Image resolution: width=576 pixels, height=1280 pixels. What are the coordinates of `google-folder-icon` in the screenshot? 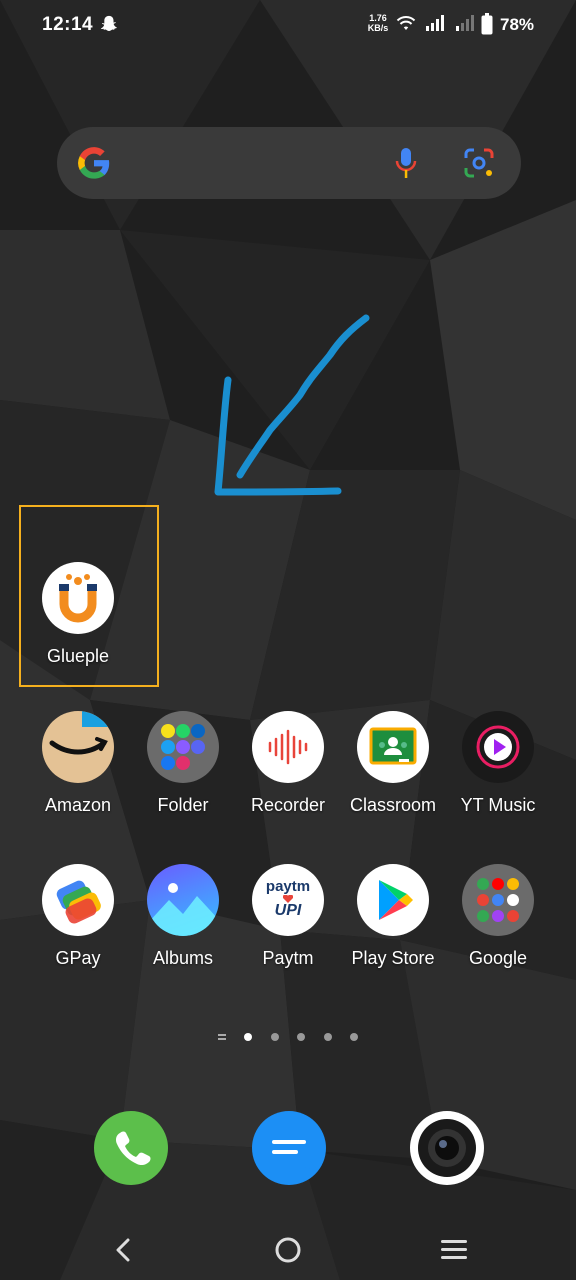 It's located at (498, 900).